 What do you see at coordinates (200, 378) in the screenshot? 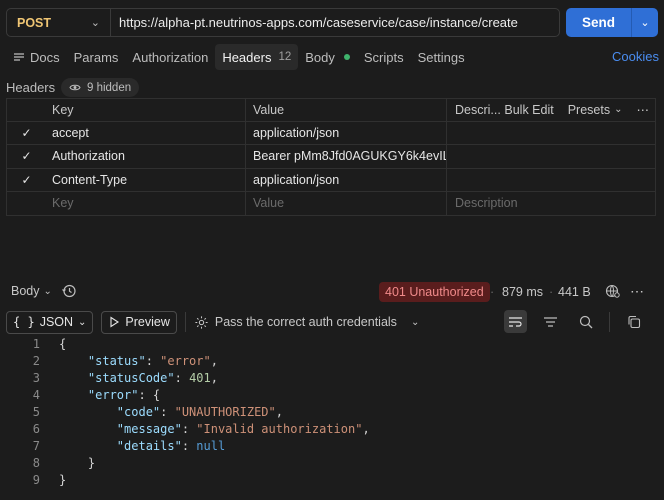
I see `json-number: 401` at bounding box center [200, 378].